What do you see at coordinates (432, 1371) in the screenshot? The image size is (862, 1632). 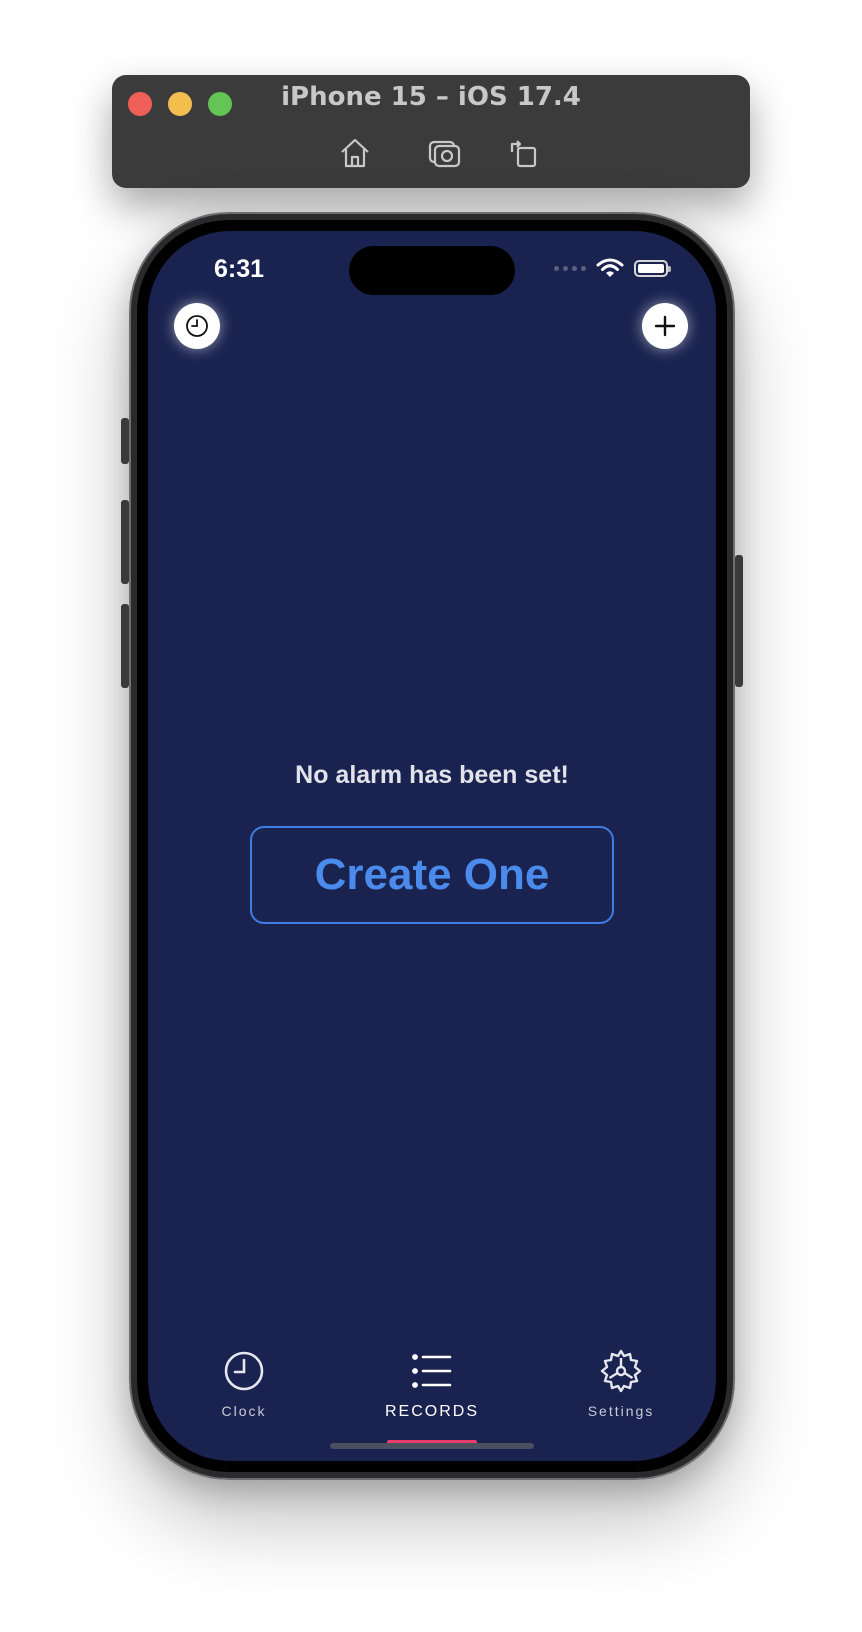 I see `list-icon` at bounding box center [432, 1371].